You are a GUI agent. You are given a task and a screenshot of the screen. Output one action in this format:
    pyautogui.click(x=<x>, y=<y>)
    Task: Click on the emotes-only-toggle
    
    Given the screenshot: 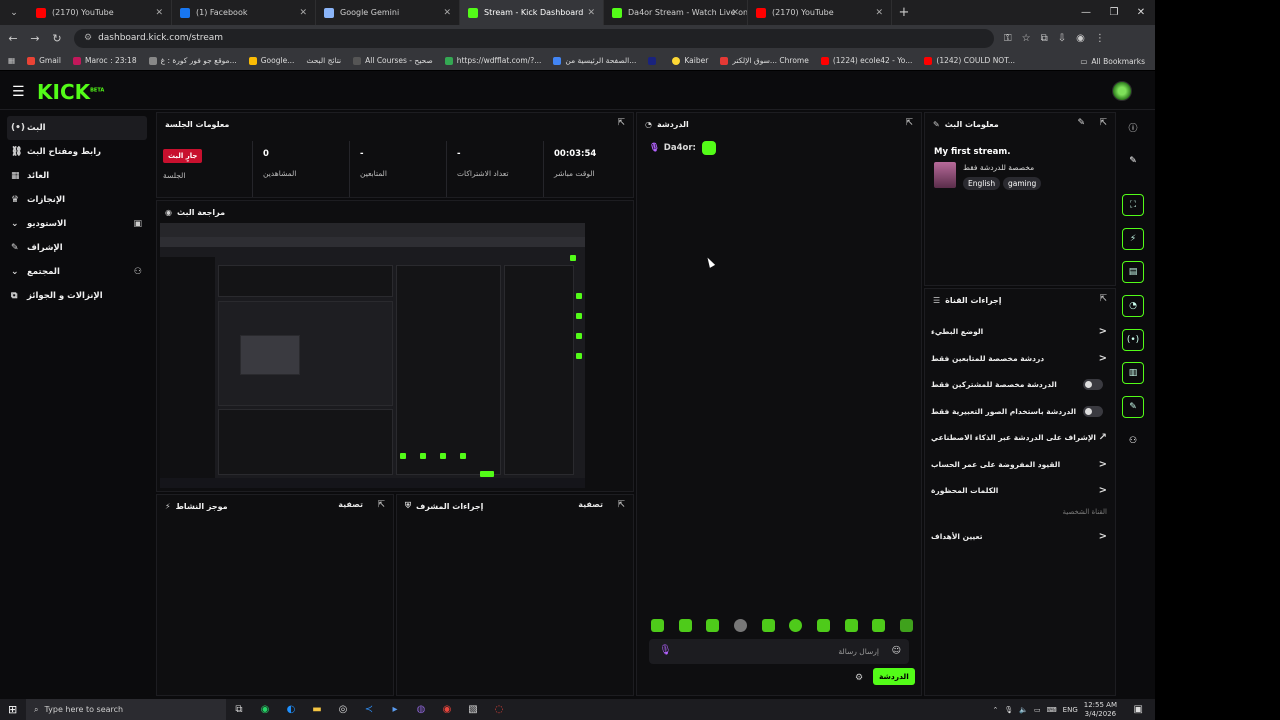 What is the action you would take?
    pyautogui.click(x=1093, y=411)
    